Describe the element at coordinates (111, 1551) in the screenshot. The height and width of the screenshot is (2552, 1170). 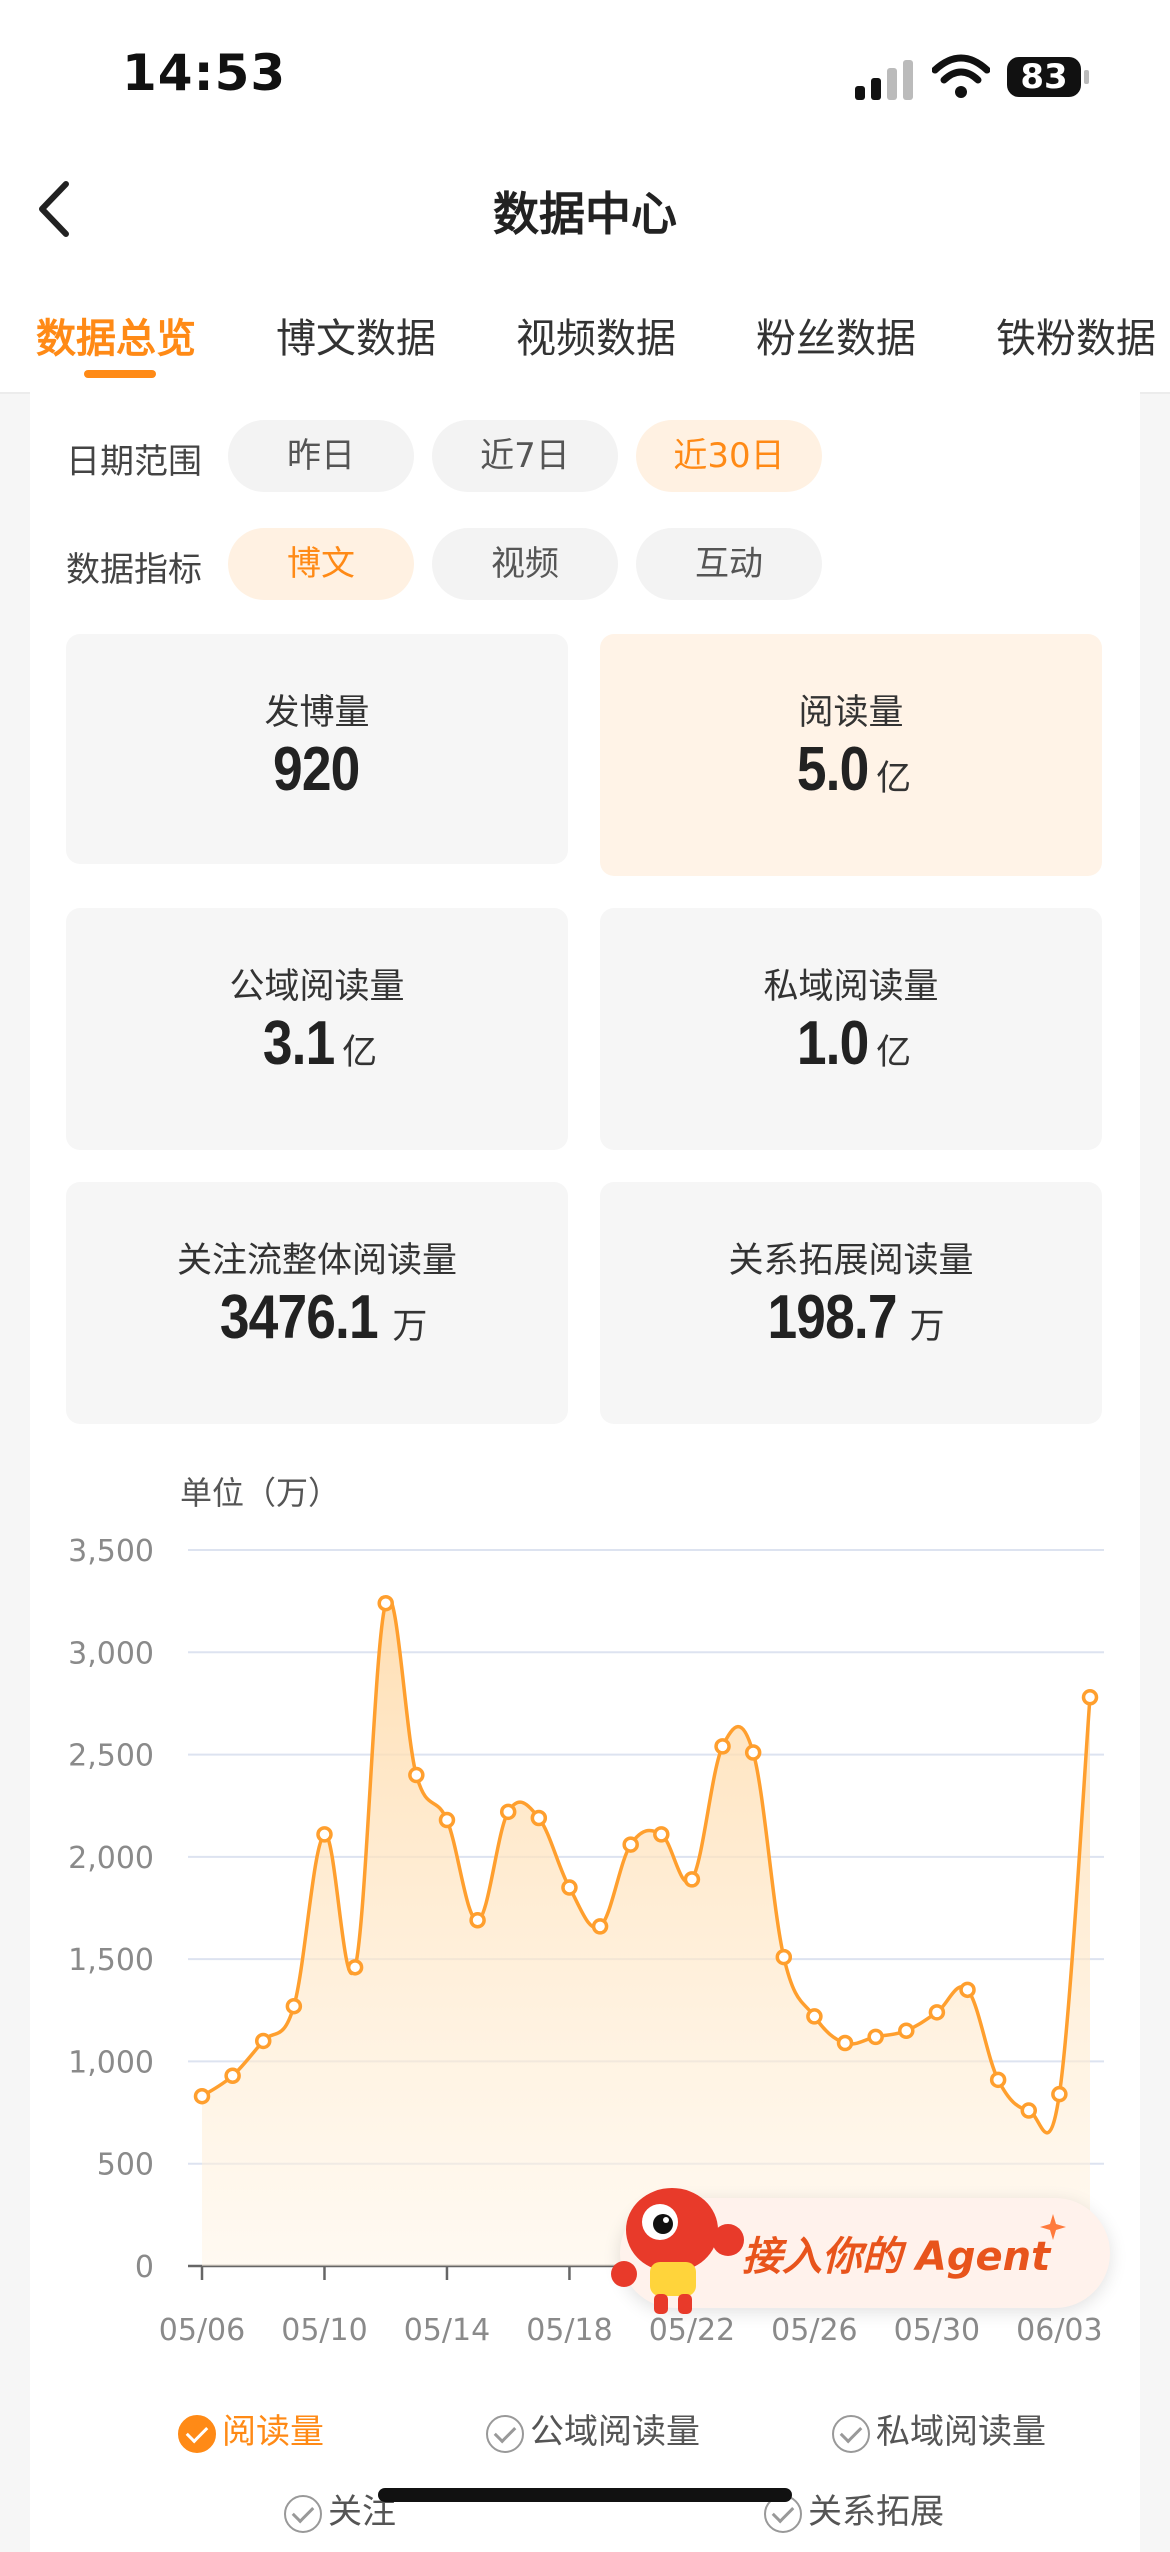
I see `y-tick-label: 3,500` at that location.